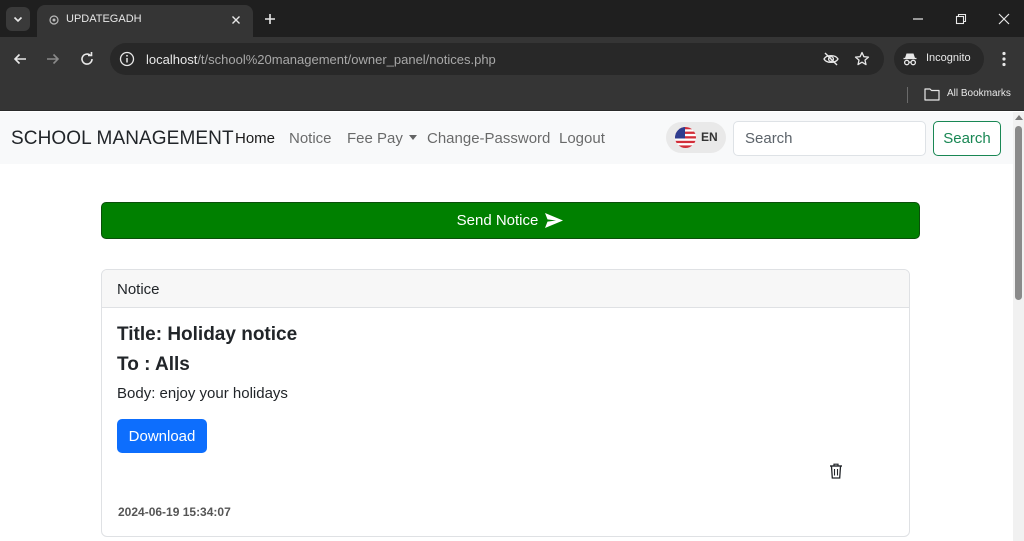 The image size is (1024, 541). I want to click on close-window-button, so click(1004, 19).